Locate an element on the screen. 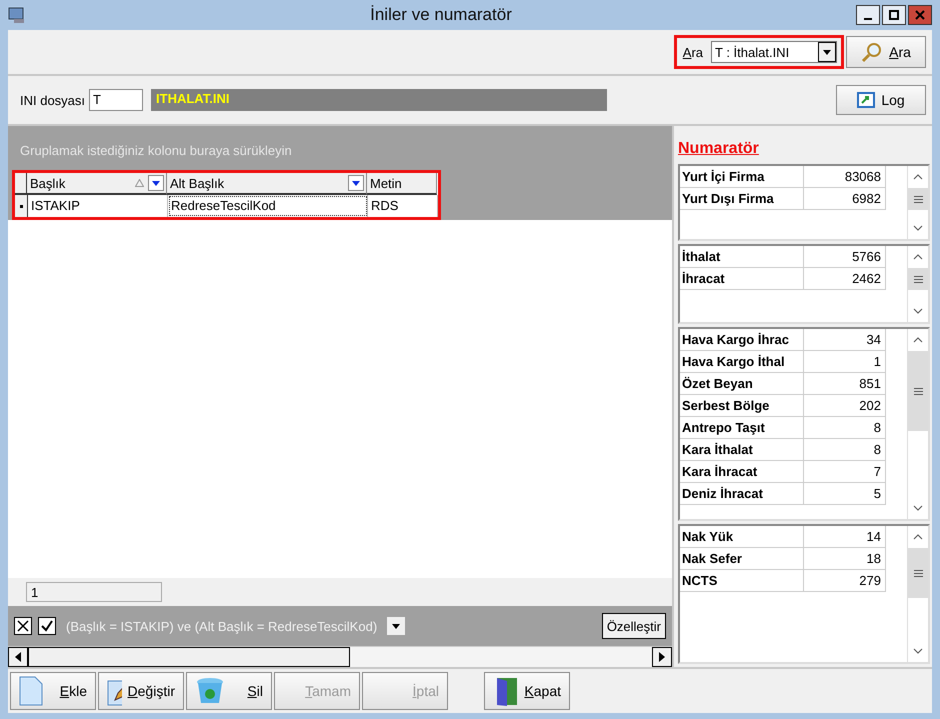 The height and width of the screenshot is (719, 940). close-icon is located at coordinates (920, 15).